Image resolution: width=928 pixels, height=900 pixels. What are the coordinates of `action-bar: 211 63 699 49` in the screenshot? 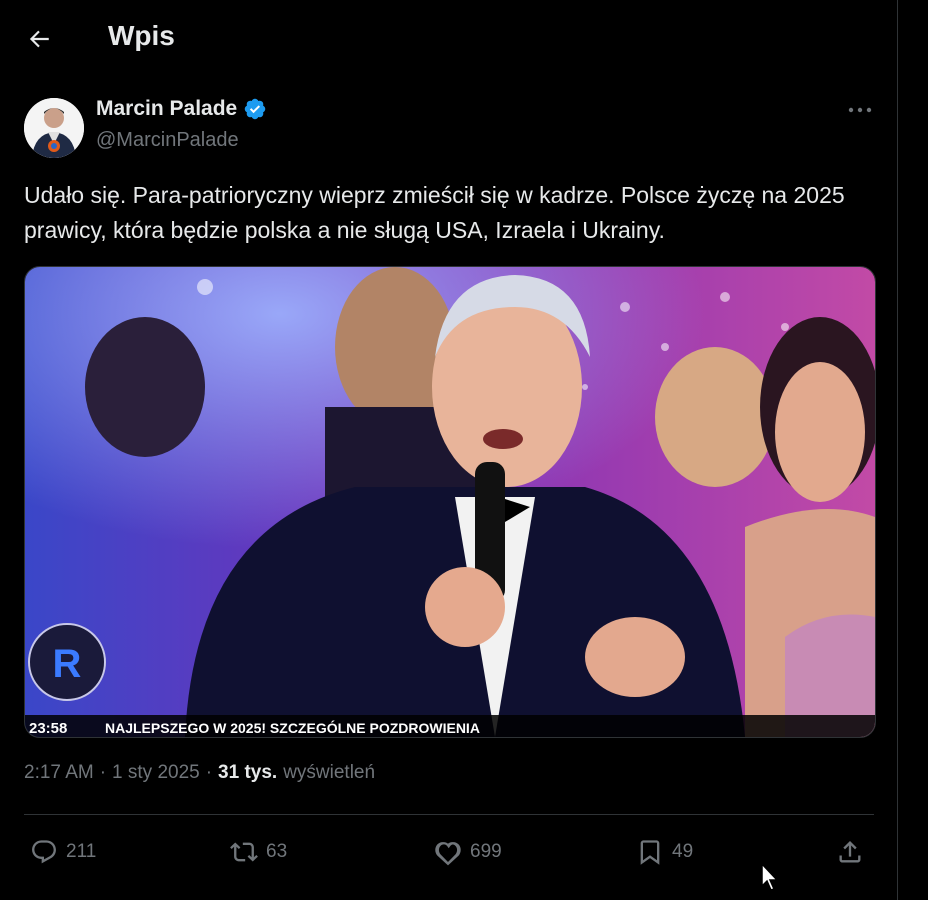 It's located at (449, 852).